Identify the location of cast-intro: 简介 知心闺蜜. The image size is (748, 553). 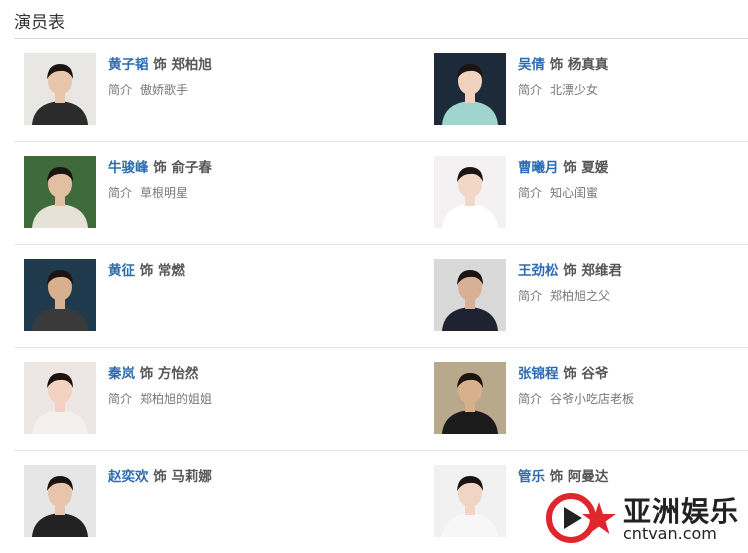
(633, 193).